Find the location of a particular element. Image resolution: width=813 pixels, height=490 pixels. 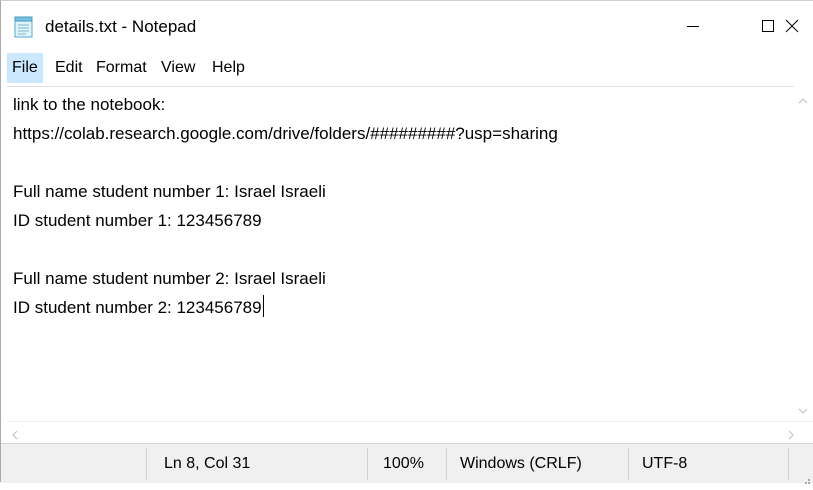

minimize-button is located at coordinates (693, 26).